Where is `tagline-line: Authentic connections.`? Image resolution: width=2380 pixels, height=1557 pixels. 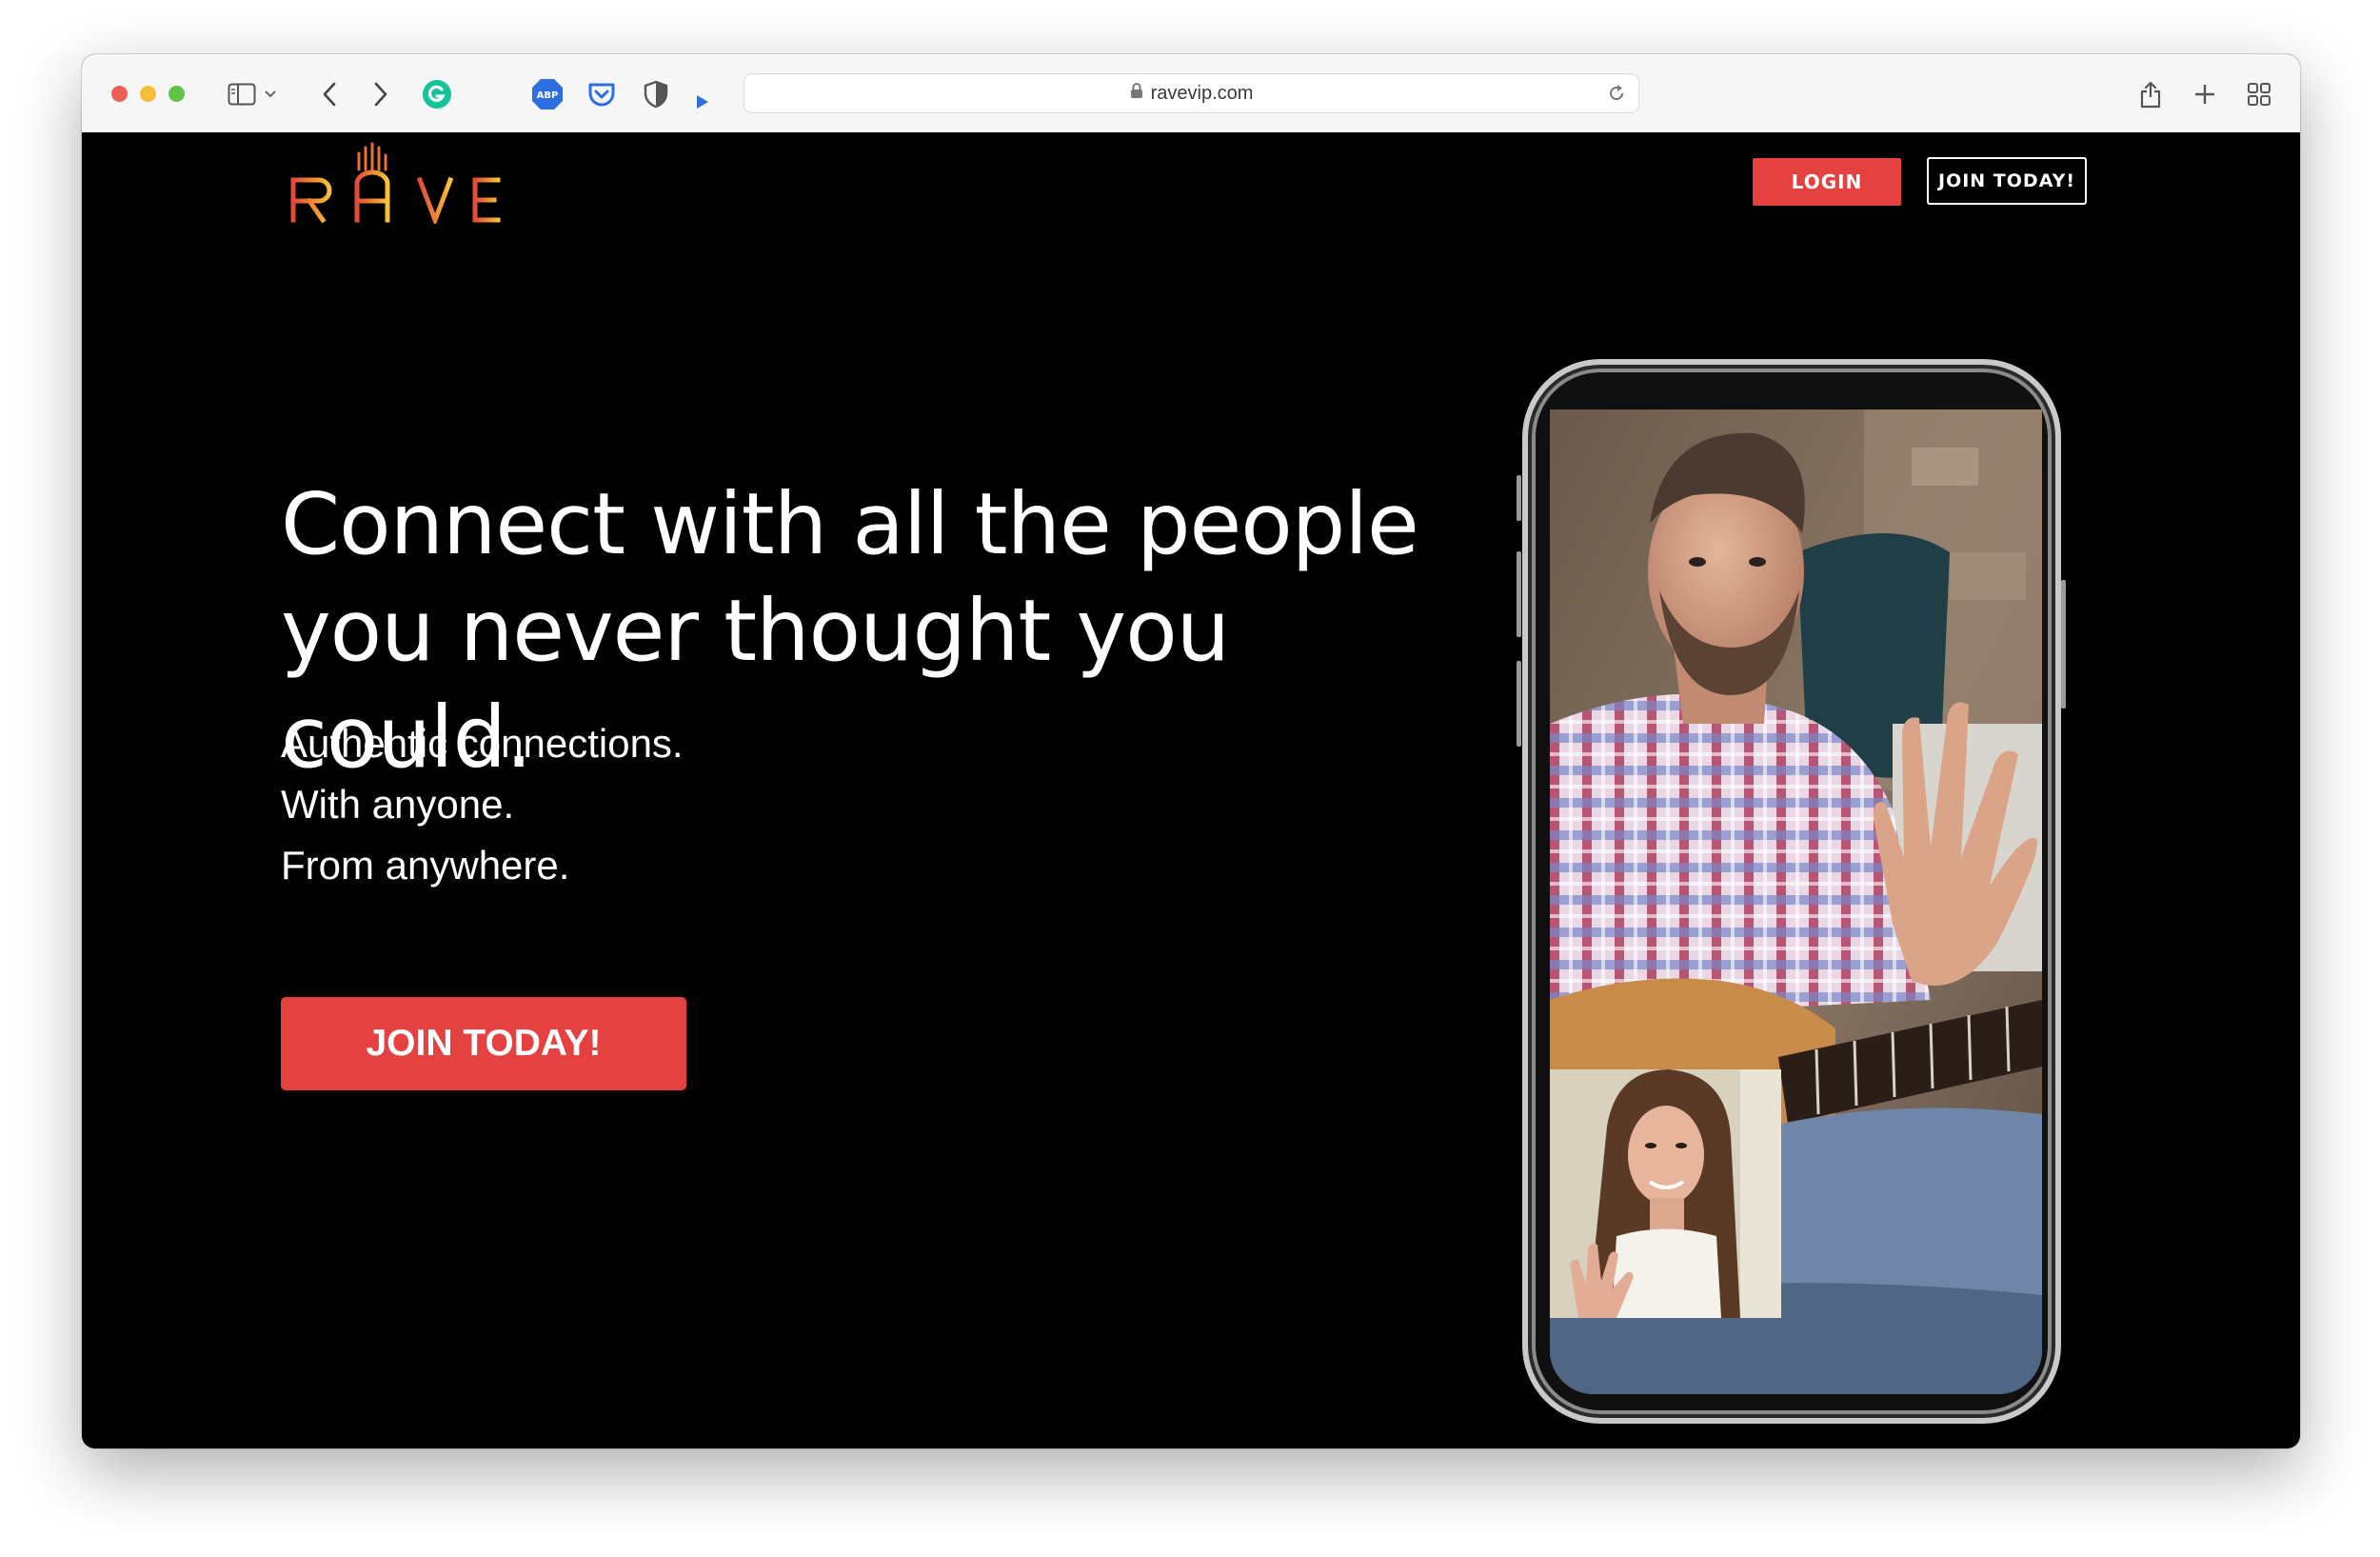 tagline-line: Authentic connections. is located at coordinates (482, 743).